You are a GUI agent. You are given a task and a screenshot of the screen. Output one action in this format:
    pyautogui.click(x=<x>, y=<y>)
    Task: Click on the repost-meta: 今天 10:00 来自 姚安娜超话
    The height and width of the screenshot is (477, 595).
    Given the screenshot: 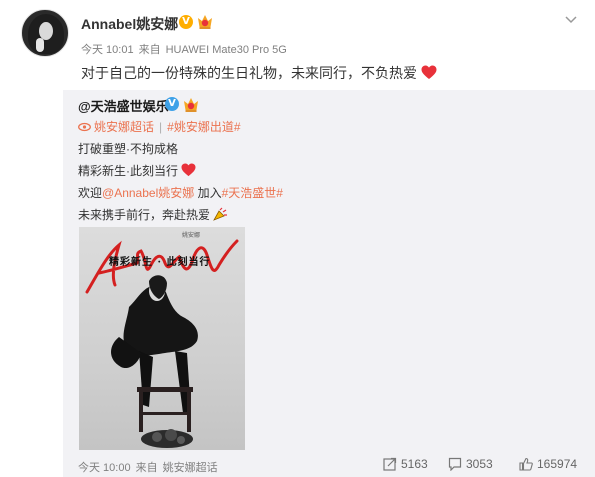 What is the action you would take?
    pyautogui.click(x=150, y=467)
    